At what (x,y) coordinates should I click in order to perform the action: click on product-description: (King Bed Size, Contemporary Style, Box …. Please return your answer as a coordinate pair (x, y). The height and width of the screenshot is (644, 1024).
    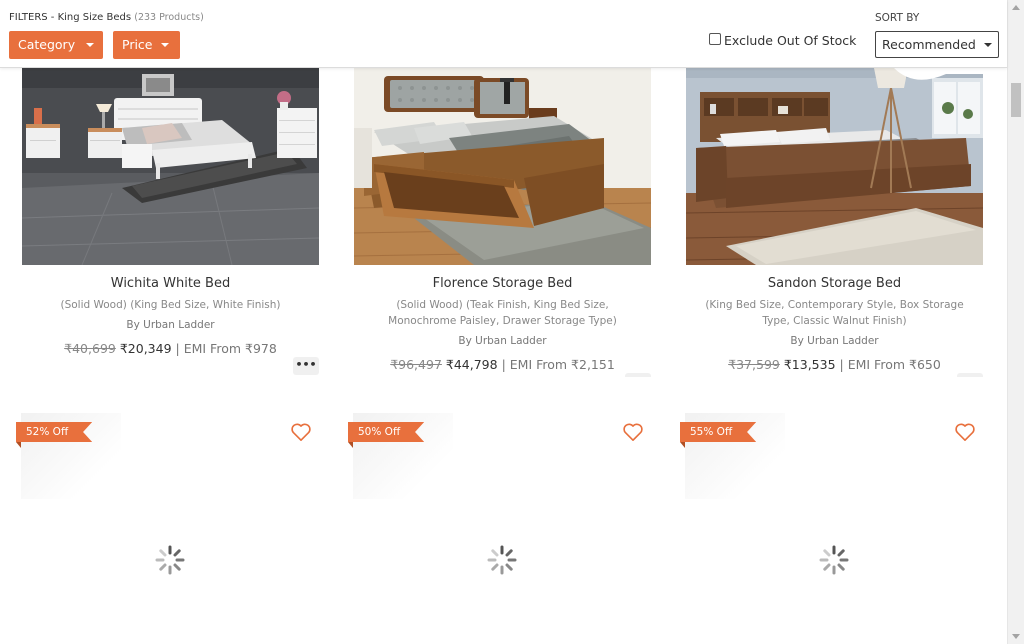
    Looking at the image, I should click on (834, 313).